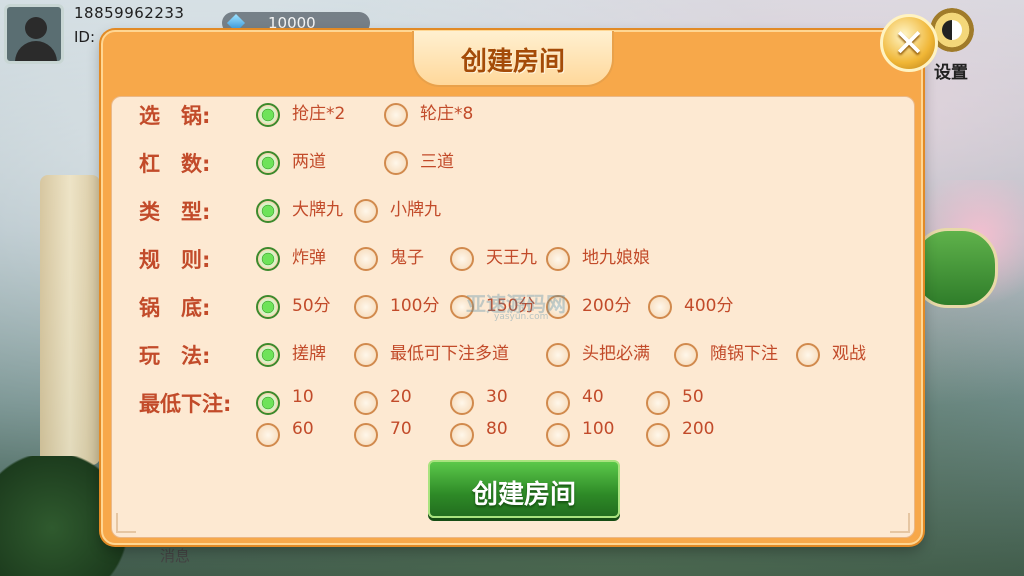 The height and width of the screenshot is (576, 1024). I want to click on option-label-pot-1: 轮庄*8, so click(446, 111).